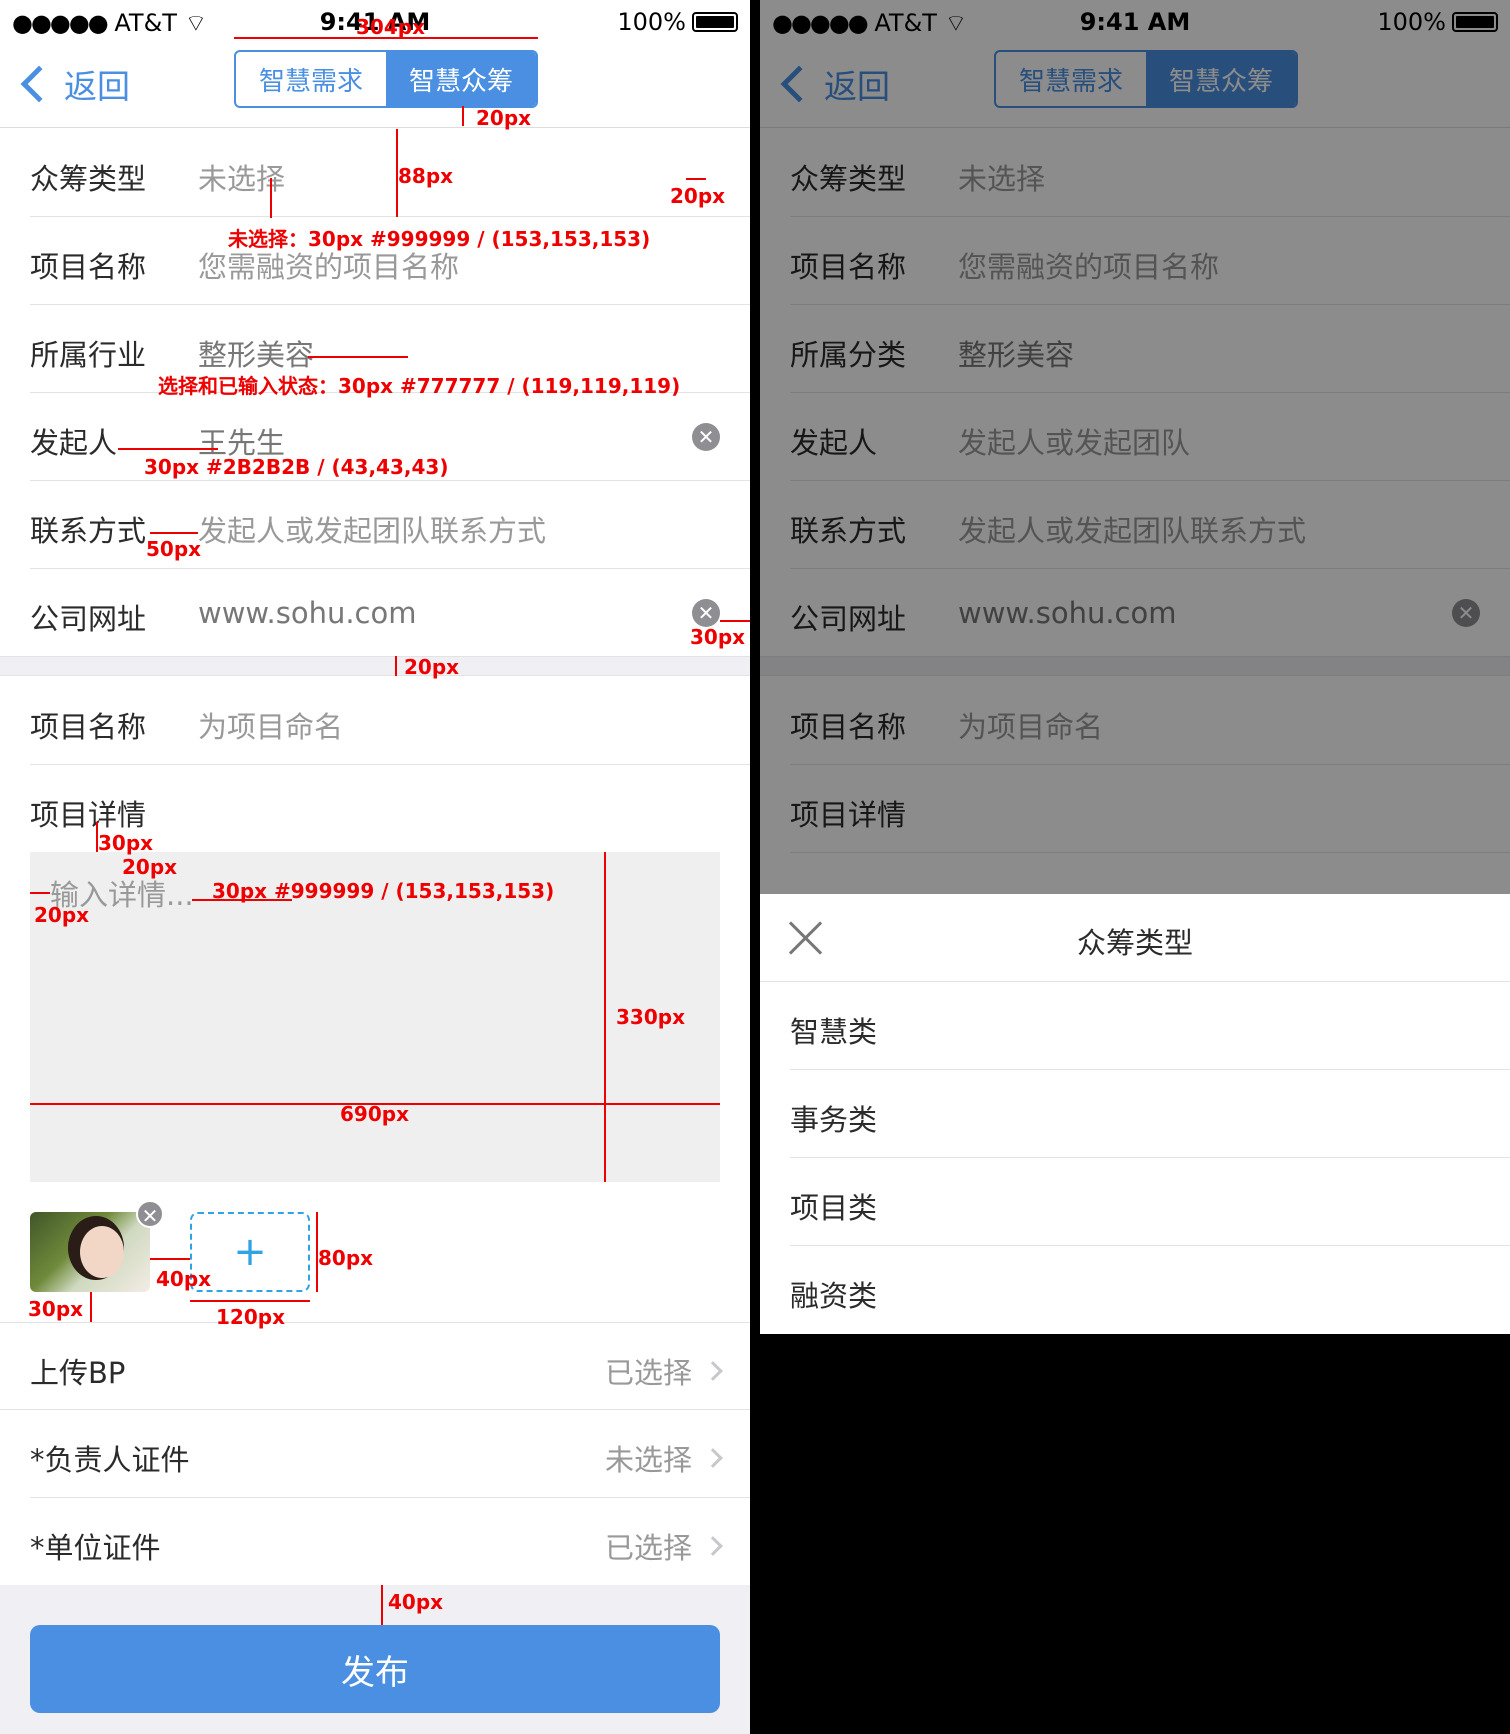  Describe the element at coordinates (346, 1258) in the screenshot. I see `annotation: 80px` at that location.